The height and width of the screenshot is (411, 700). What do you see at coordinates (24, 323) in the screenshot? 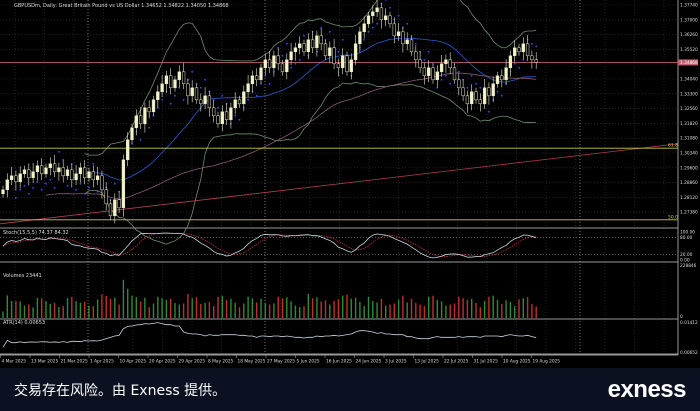
I see `atr-label: ATR(14) 0.00653` at bounding box center [24, 323].